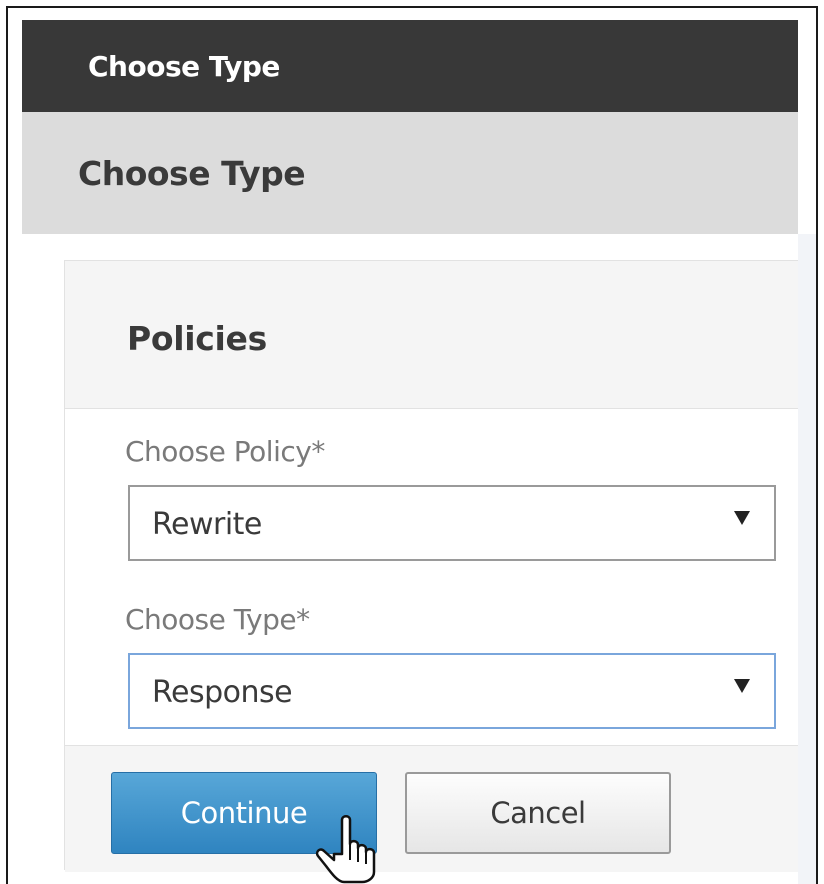 The width and height of the screenshot is (824, 884). What do you see at coordinates (410, 66) in the screenshot?
I see `title-bar: Choose Type` at bounding box center [410, 66].